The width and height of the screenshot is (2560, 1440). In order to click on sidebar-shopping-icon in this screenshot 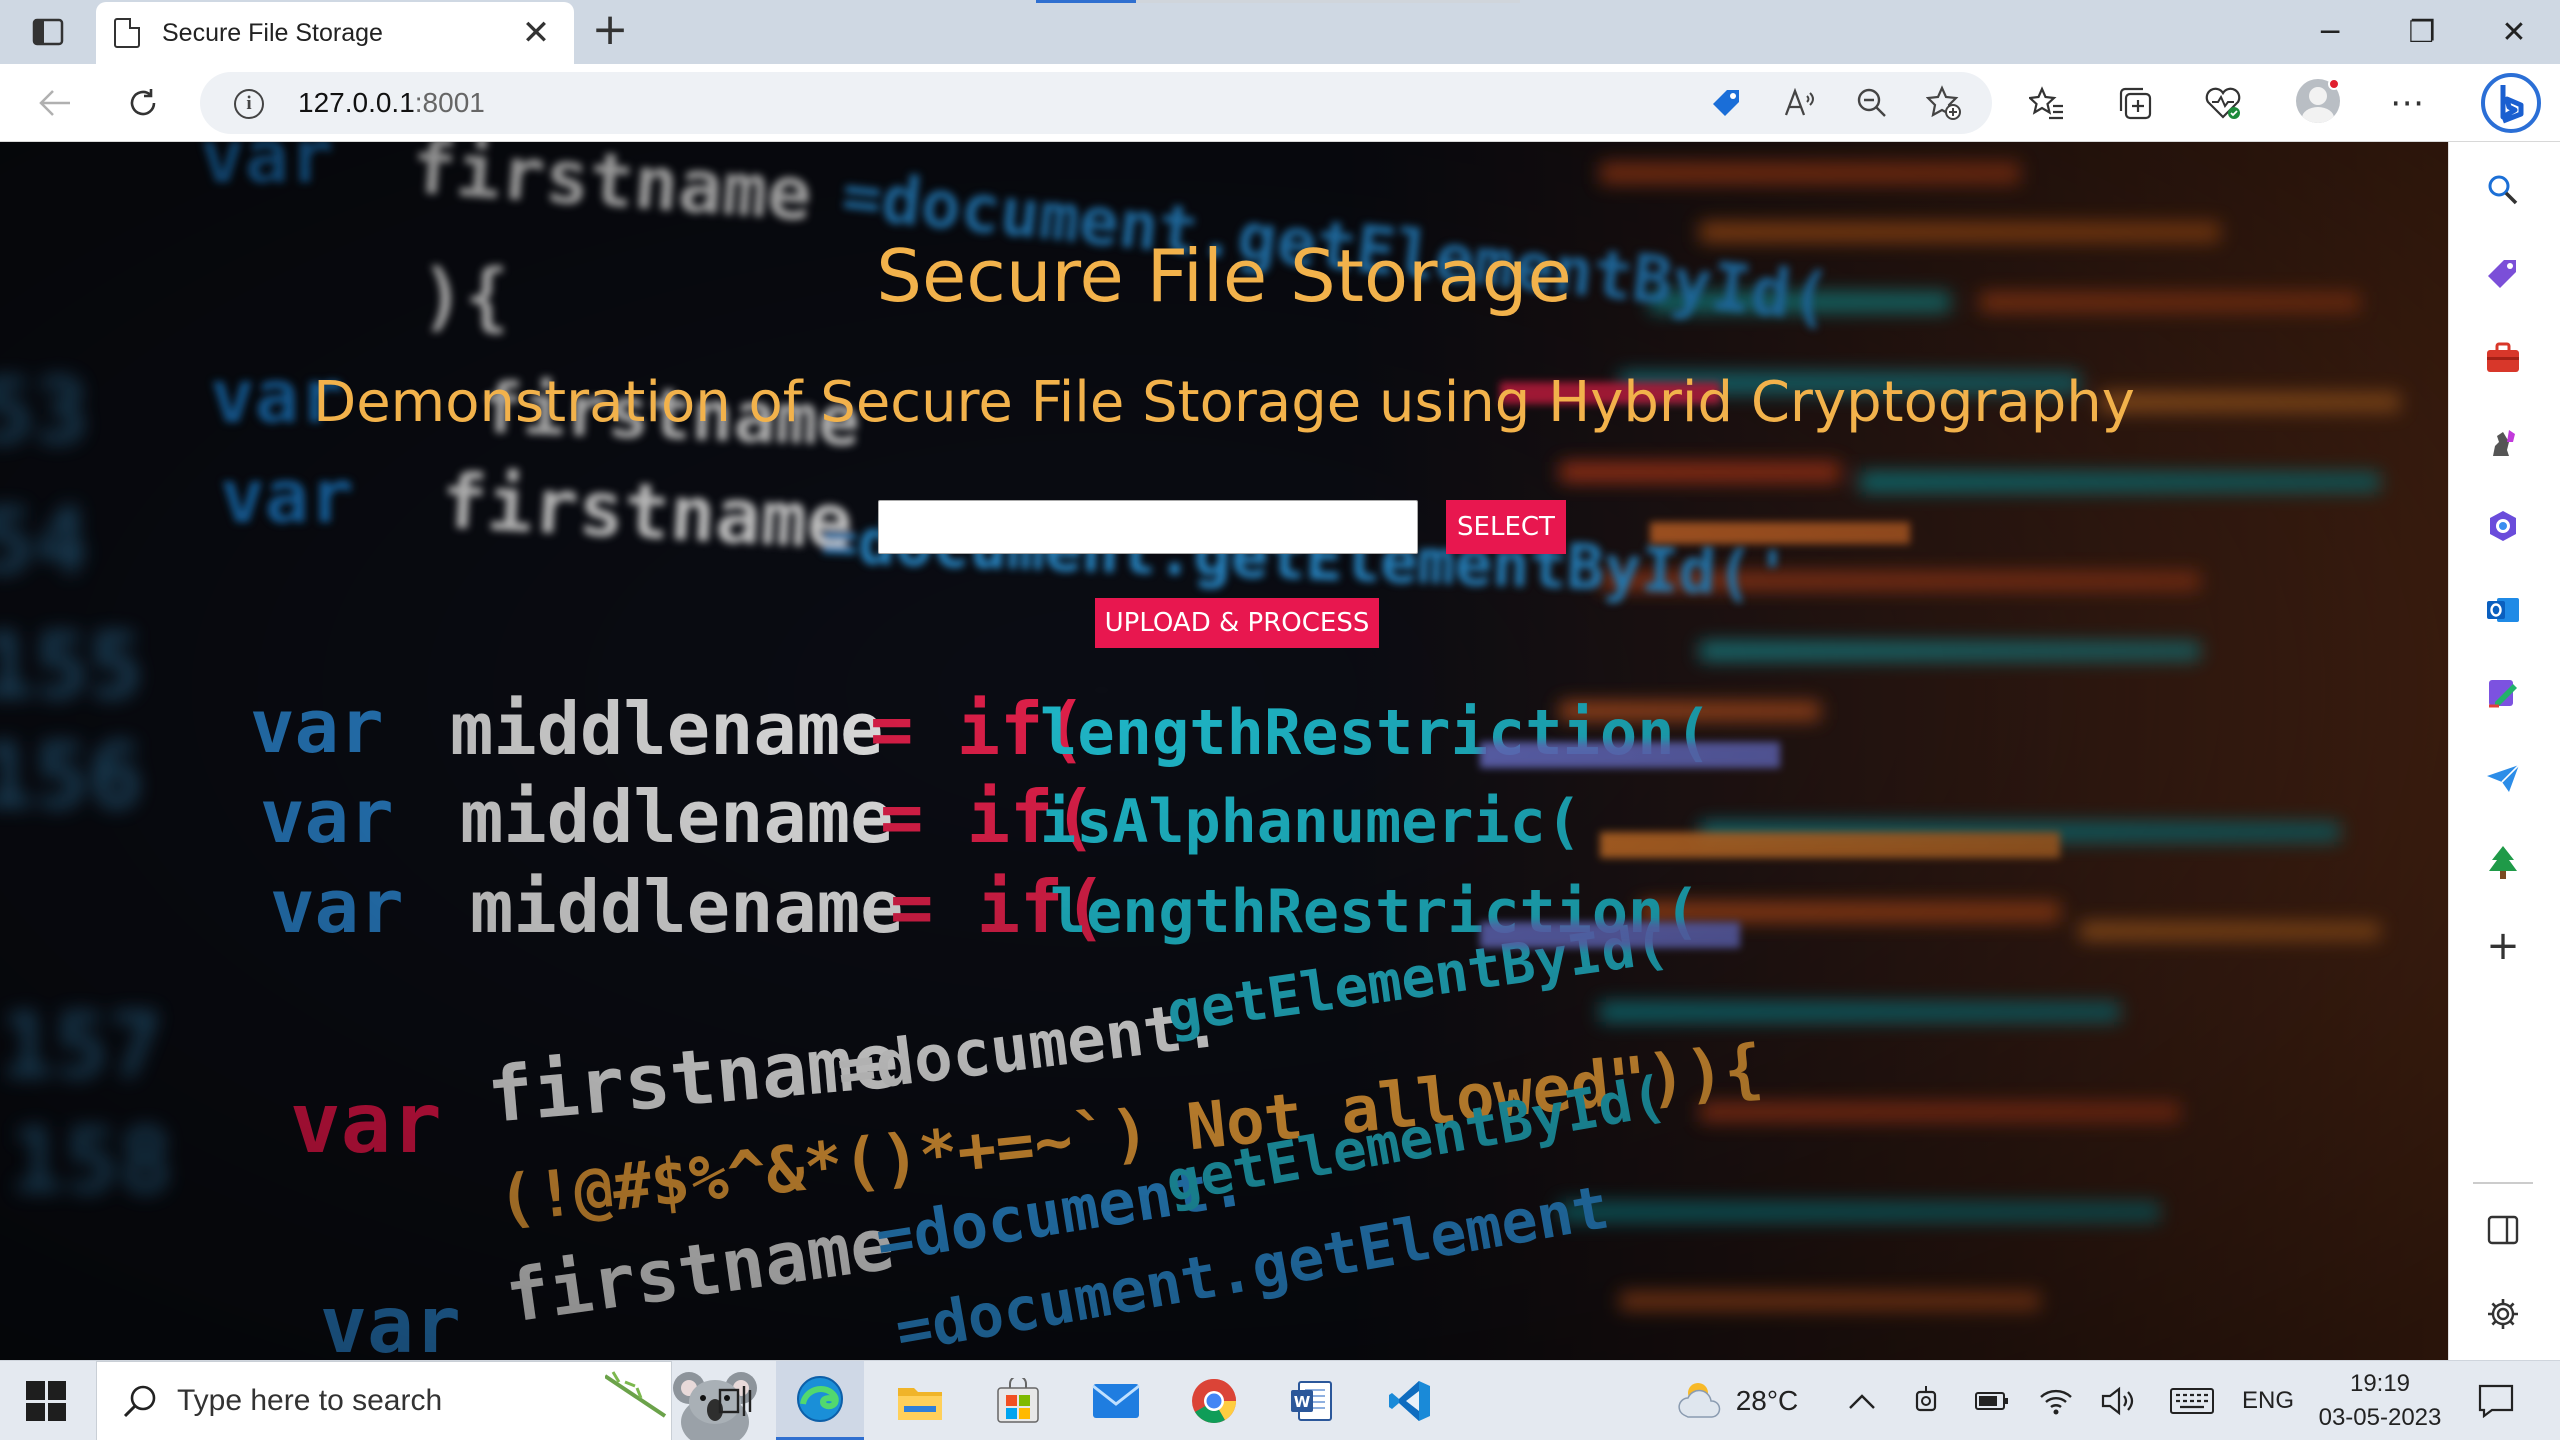, I will do `click(2503, 274)`.